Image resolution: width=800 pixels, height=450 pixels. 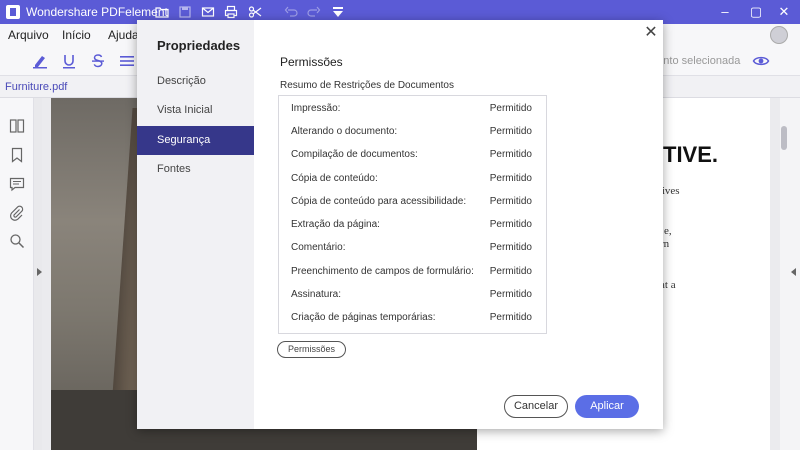 What do you see at coordinates (784, 12) in the screenshot?
I see `close-window-icon: ✕` at bounding box center [784, 12].